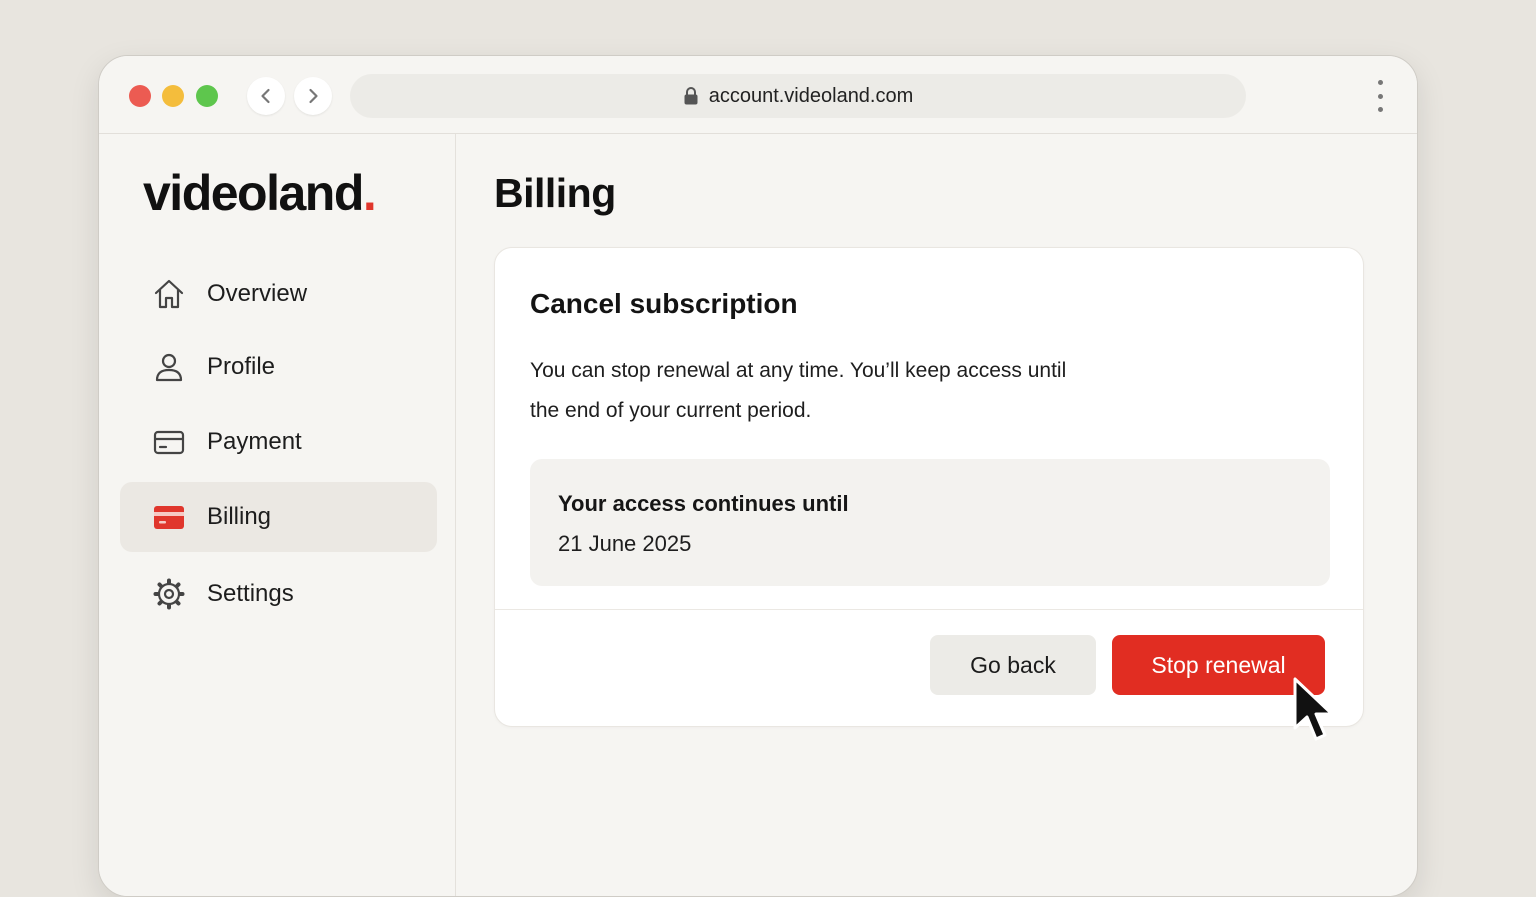 The width and height of the screenshot is (1536, 897). Describe the element at coordinates (169, 442) in the screenshot. I see `credit-card-icon` at that location.